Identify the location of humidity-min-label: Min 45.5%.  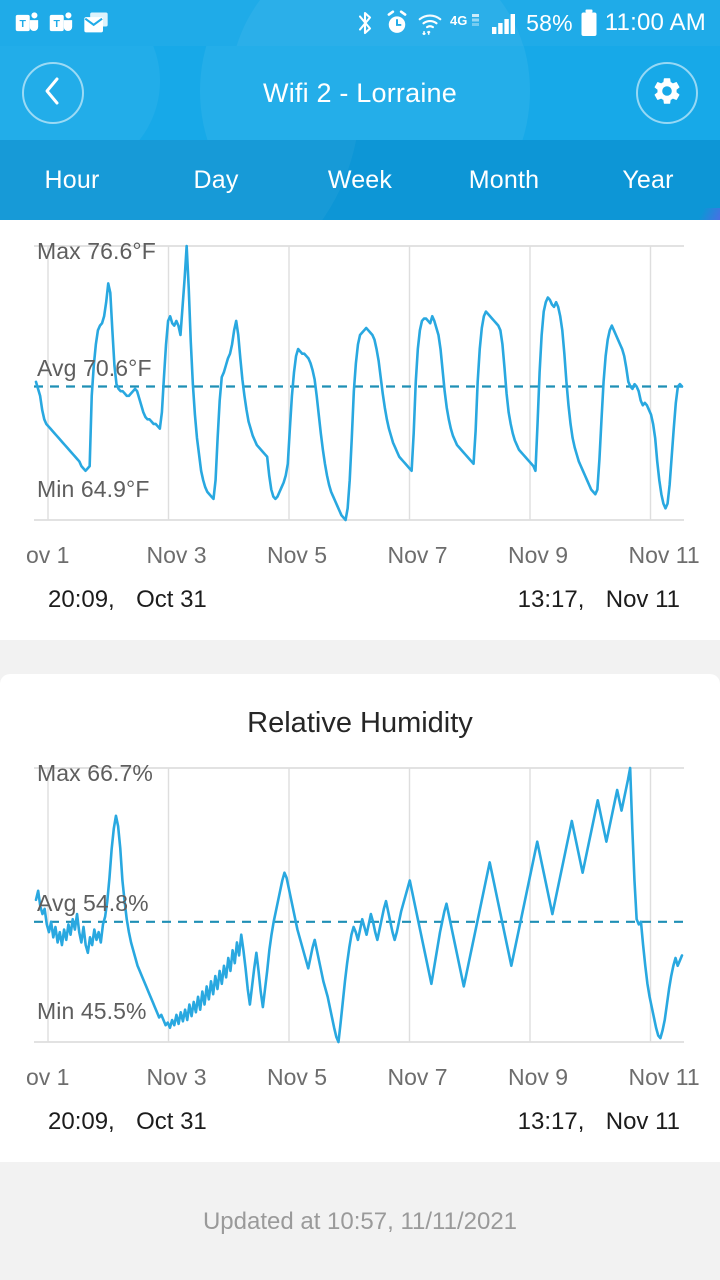
(92, 1011).